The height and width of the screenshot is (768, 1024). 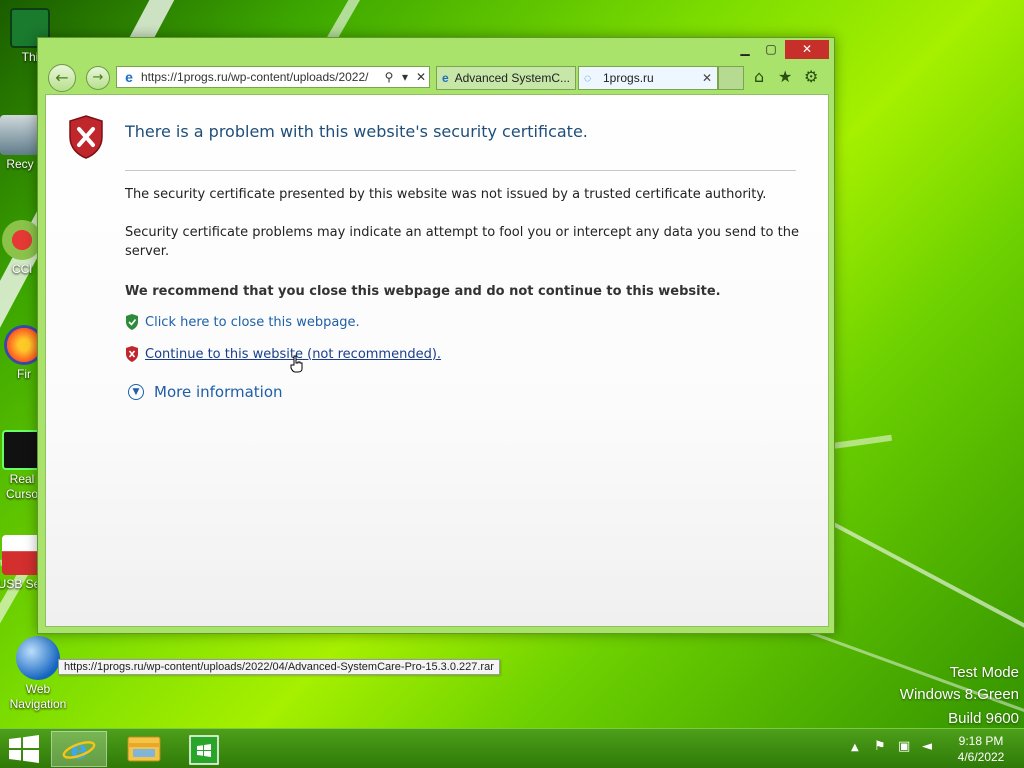 What do you see at coordinates (981, 749) in the screenshot?
I see `system-clock: 9:18 PM 4/6/2022` at bounding box center [981, 749].